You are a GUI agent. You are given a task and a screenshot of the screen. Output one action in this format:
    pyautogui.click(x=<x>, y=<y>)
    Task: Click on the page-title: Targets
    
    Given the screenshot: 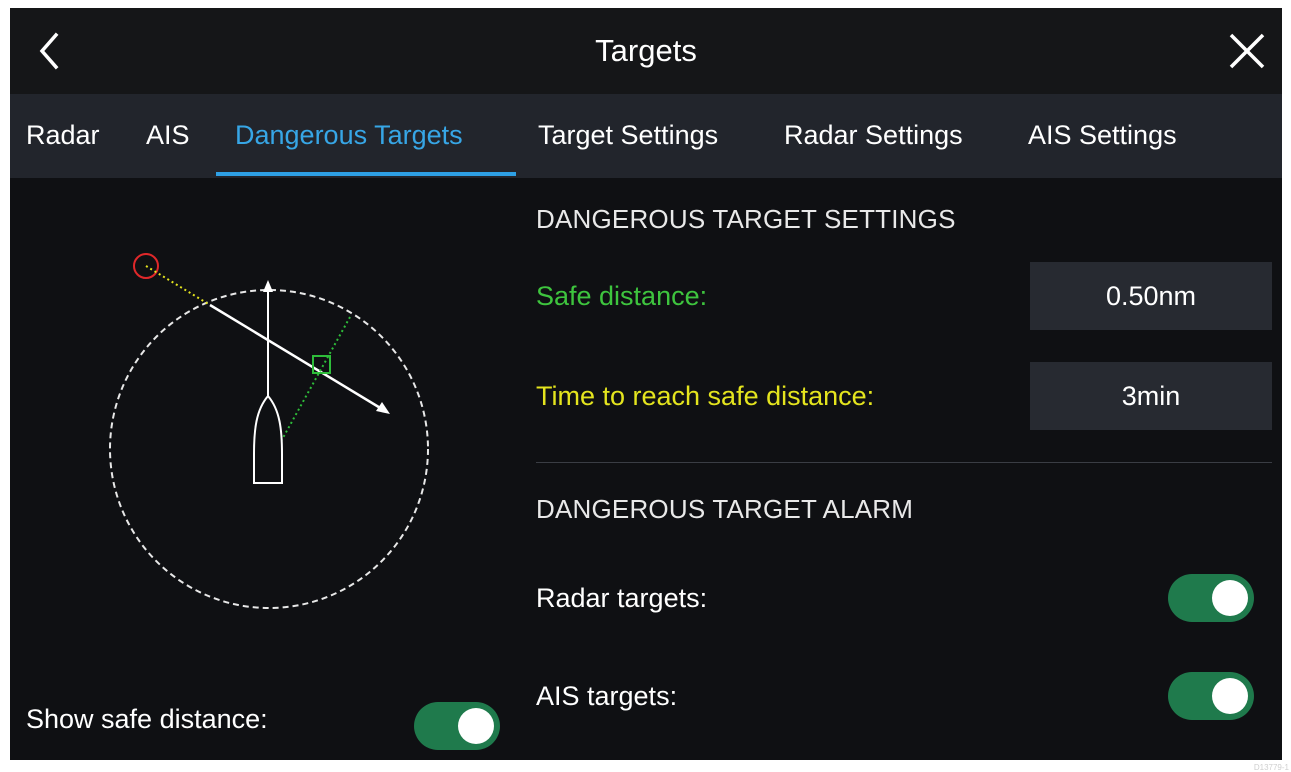 What is the action you would take?
    pyautogui.click(x=646, y=50)
    